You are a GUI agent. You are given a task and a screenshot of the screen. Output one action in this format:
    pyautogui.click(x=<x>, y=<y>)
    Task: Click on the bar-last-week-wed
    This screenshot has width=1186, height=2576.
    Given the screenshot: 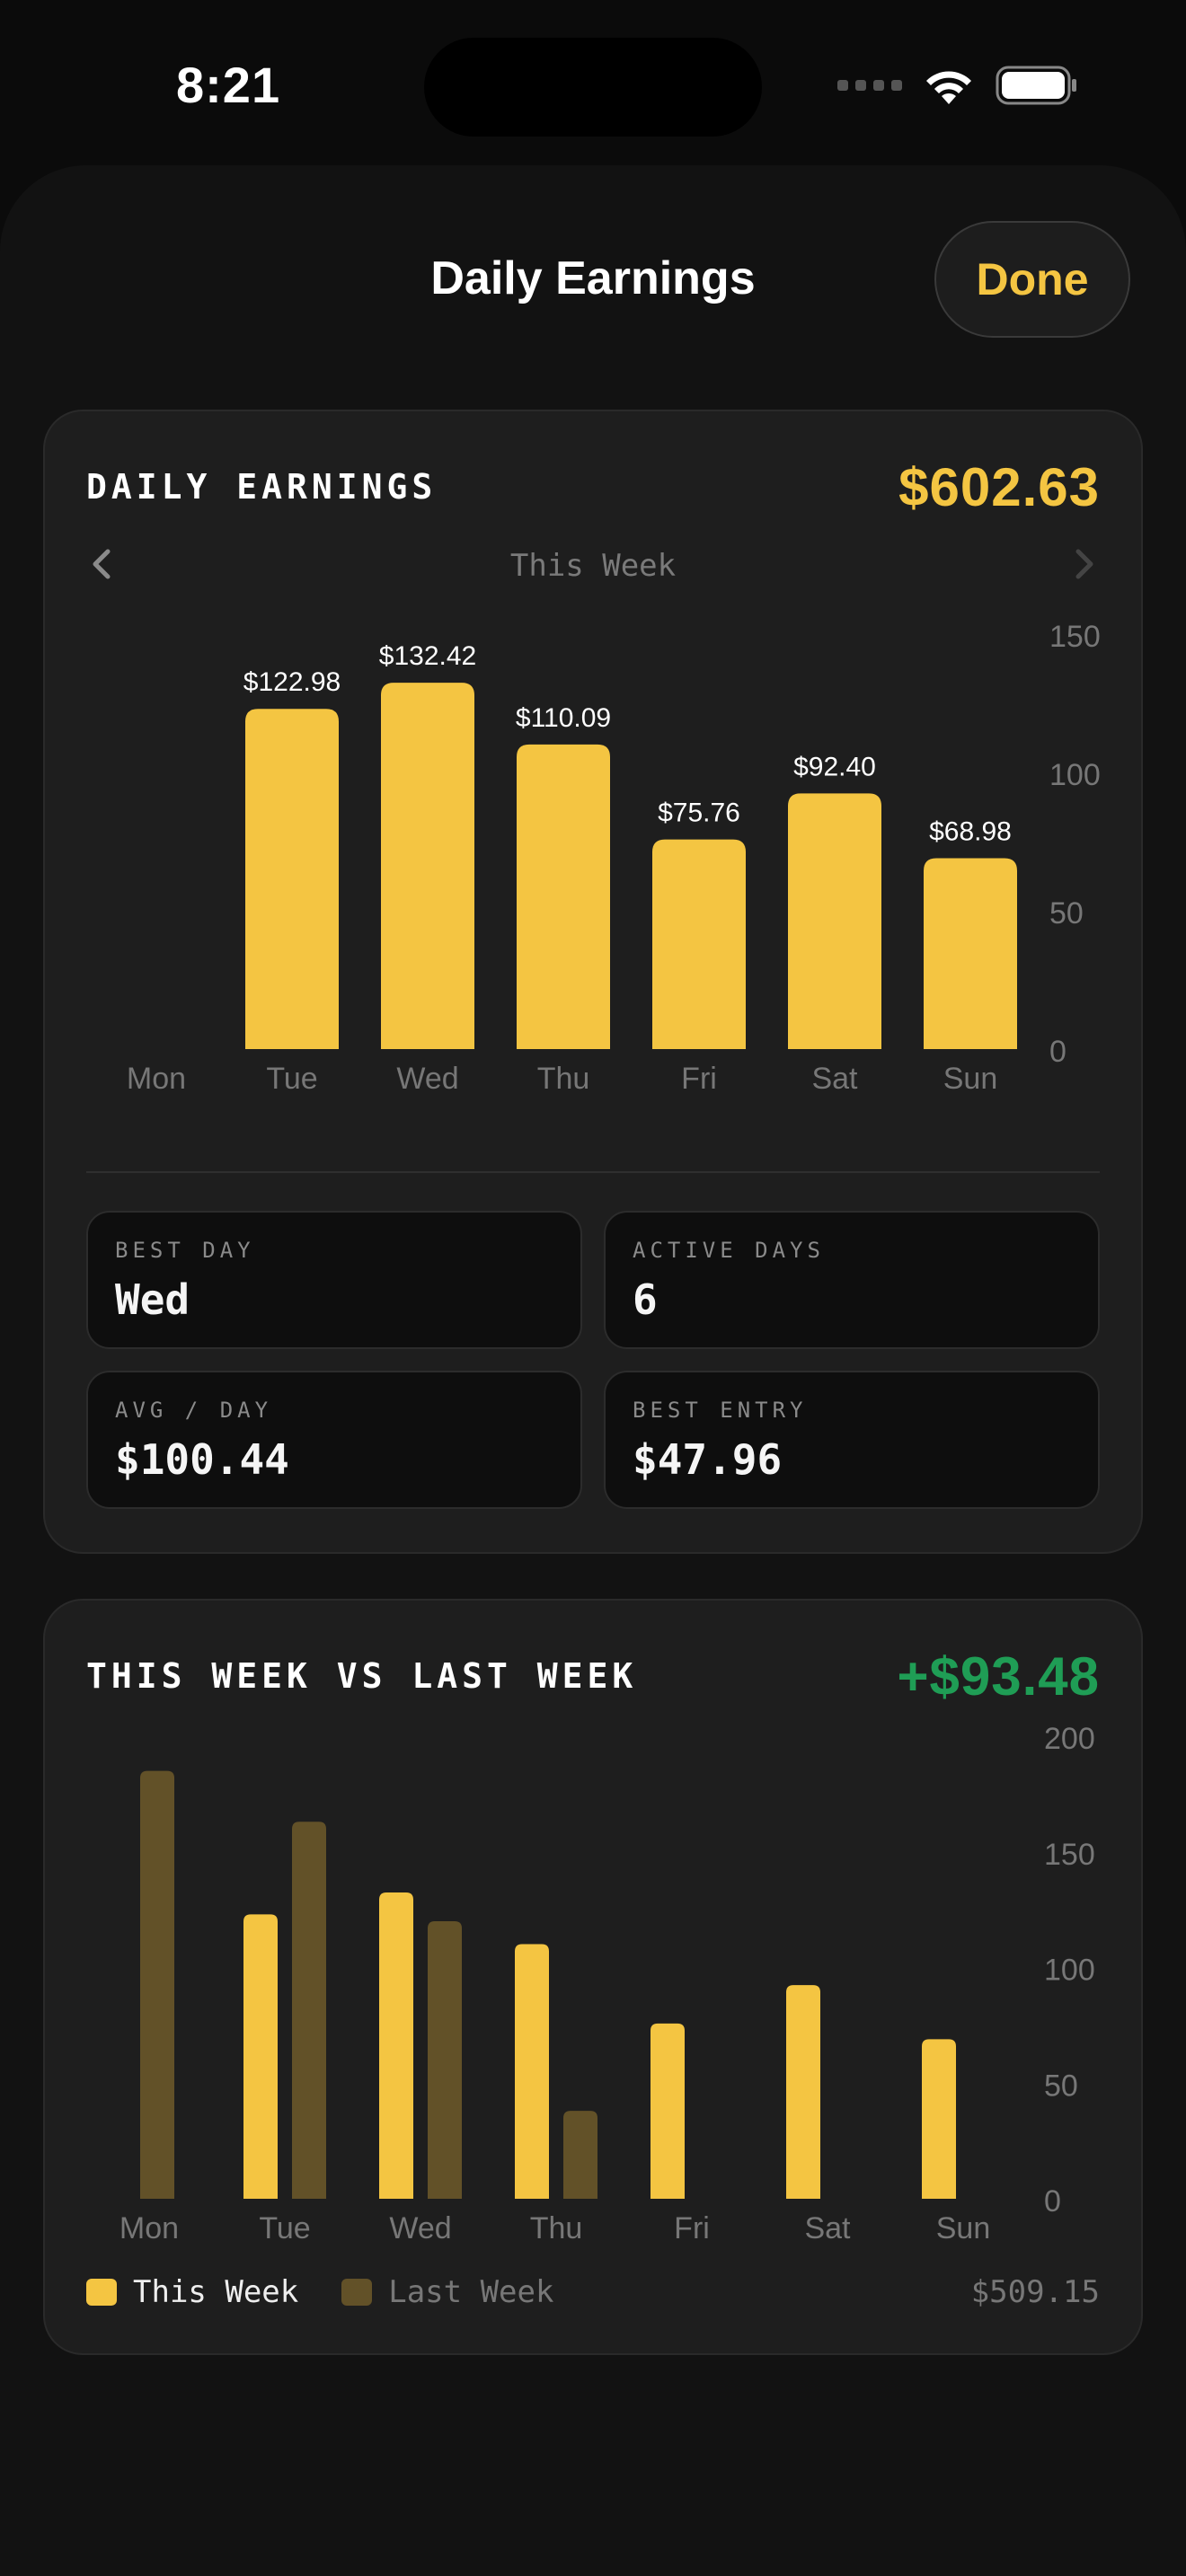 What is the action you would take?
    pyautogui.click(x=445, y=2060)
    